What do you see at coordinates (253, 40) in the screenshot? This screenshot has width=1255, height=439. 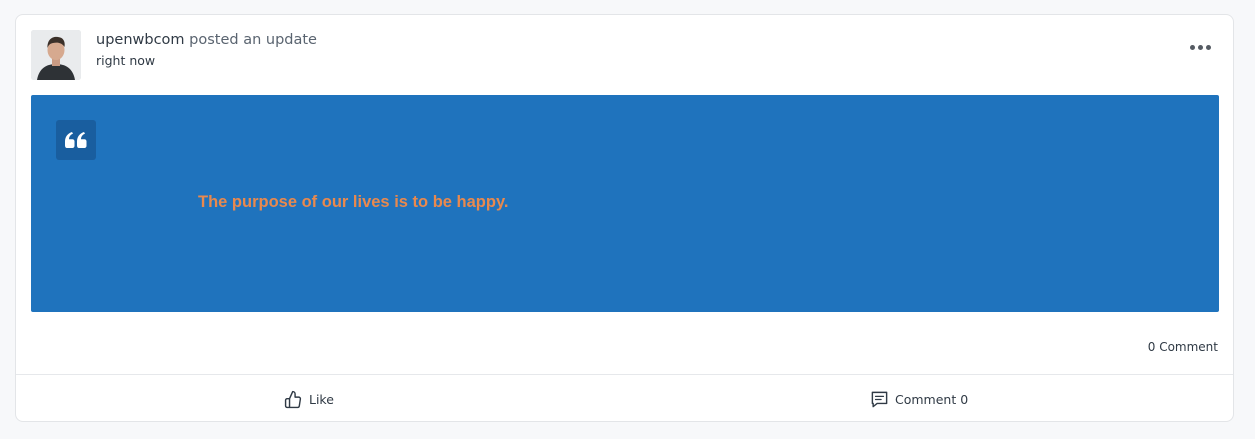 I see `post-action-text: posted an update` at bounding box center [253, 40].